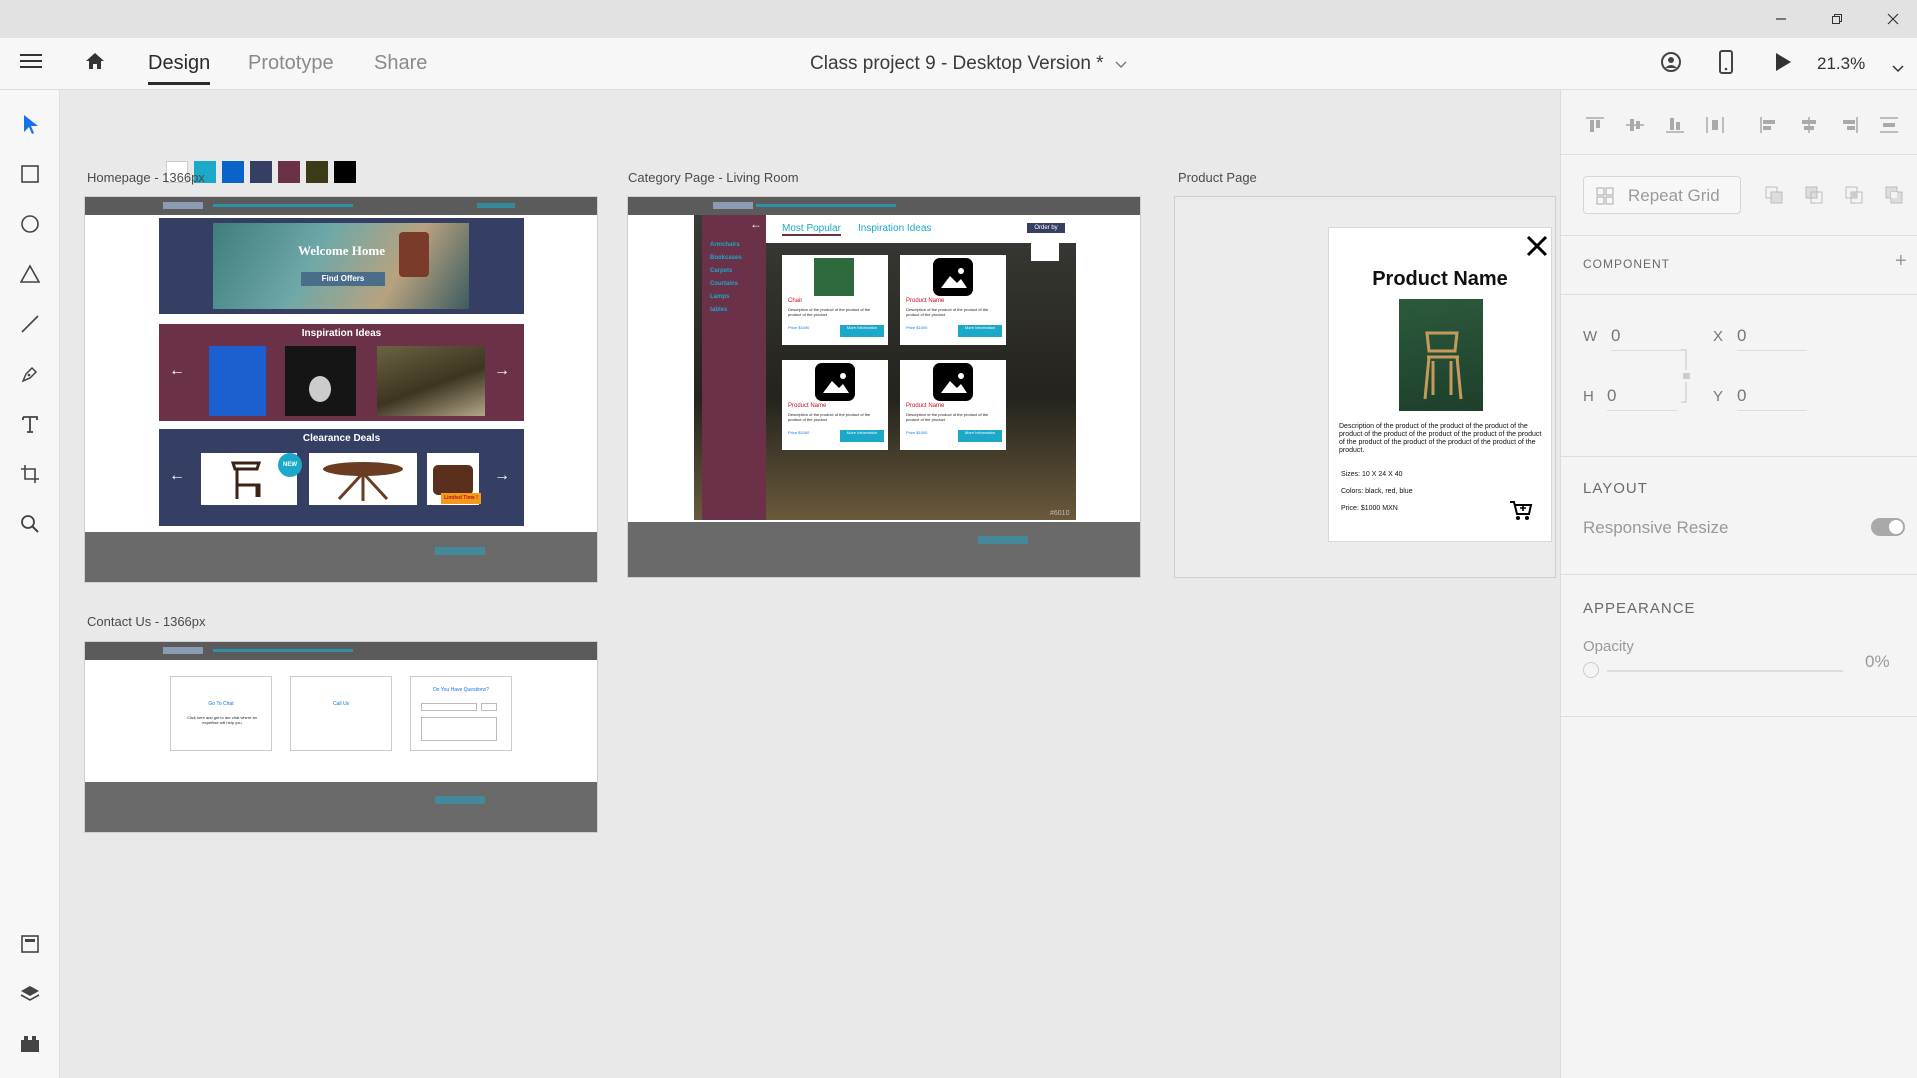 The image size is (1917, 1078). What do you see at coordinates (1898, 69) in the screenshot?
I see `zoom-chevron-icon` at bounding box center [1898, 69].